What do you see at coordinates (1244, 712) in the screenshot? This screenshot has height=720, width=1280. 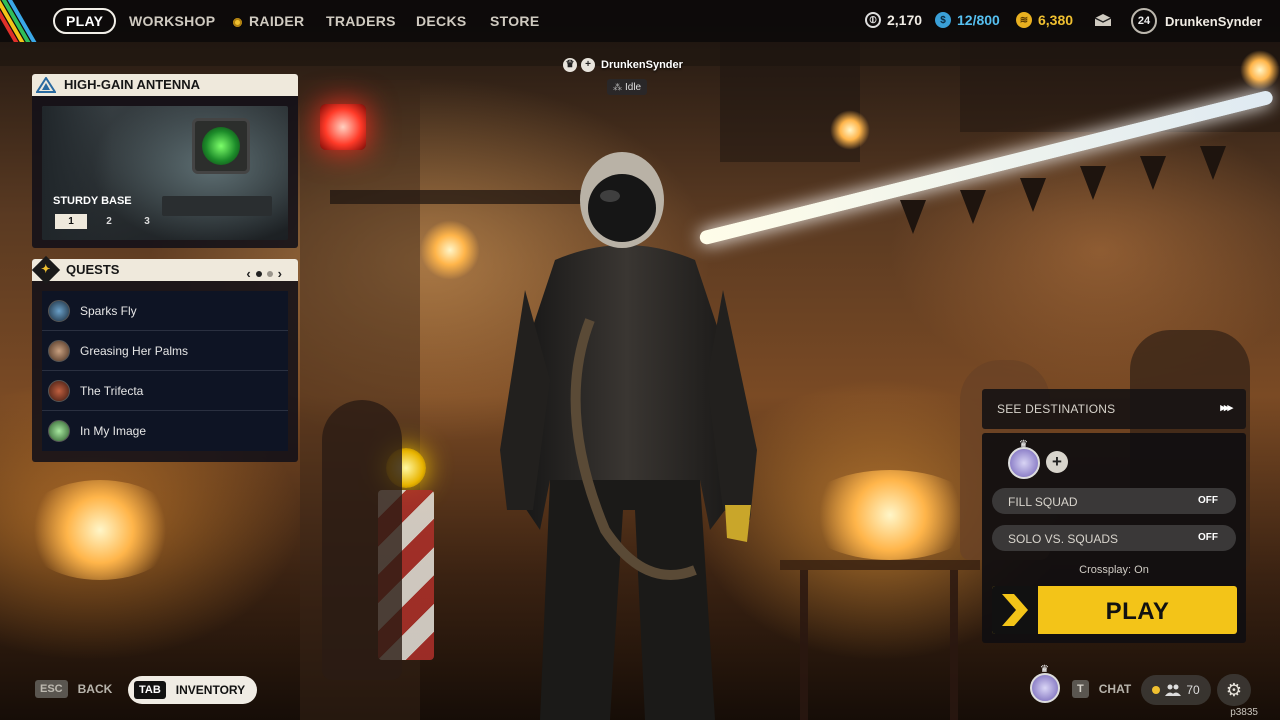 I see `build-id: p3835` at bounding box center [1244, 712].